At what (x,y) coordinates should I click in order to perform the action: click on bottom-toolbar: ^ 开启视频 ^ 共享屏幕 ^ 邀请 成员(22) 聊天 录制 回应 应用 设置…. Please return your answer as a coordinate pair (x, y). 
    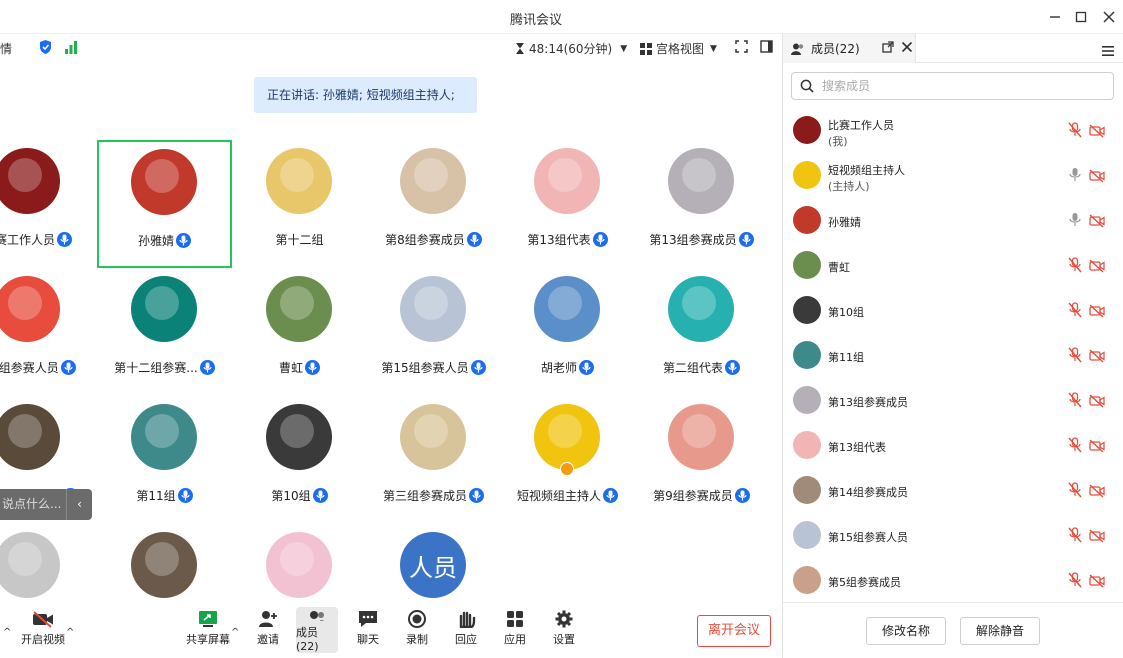
    Looking at the image, I should click on (391, 628).